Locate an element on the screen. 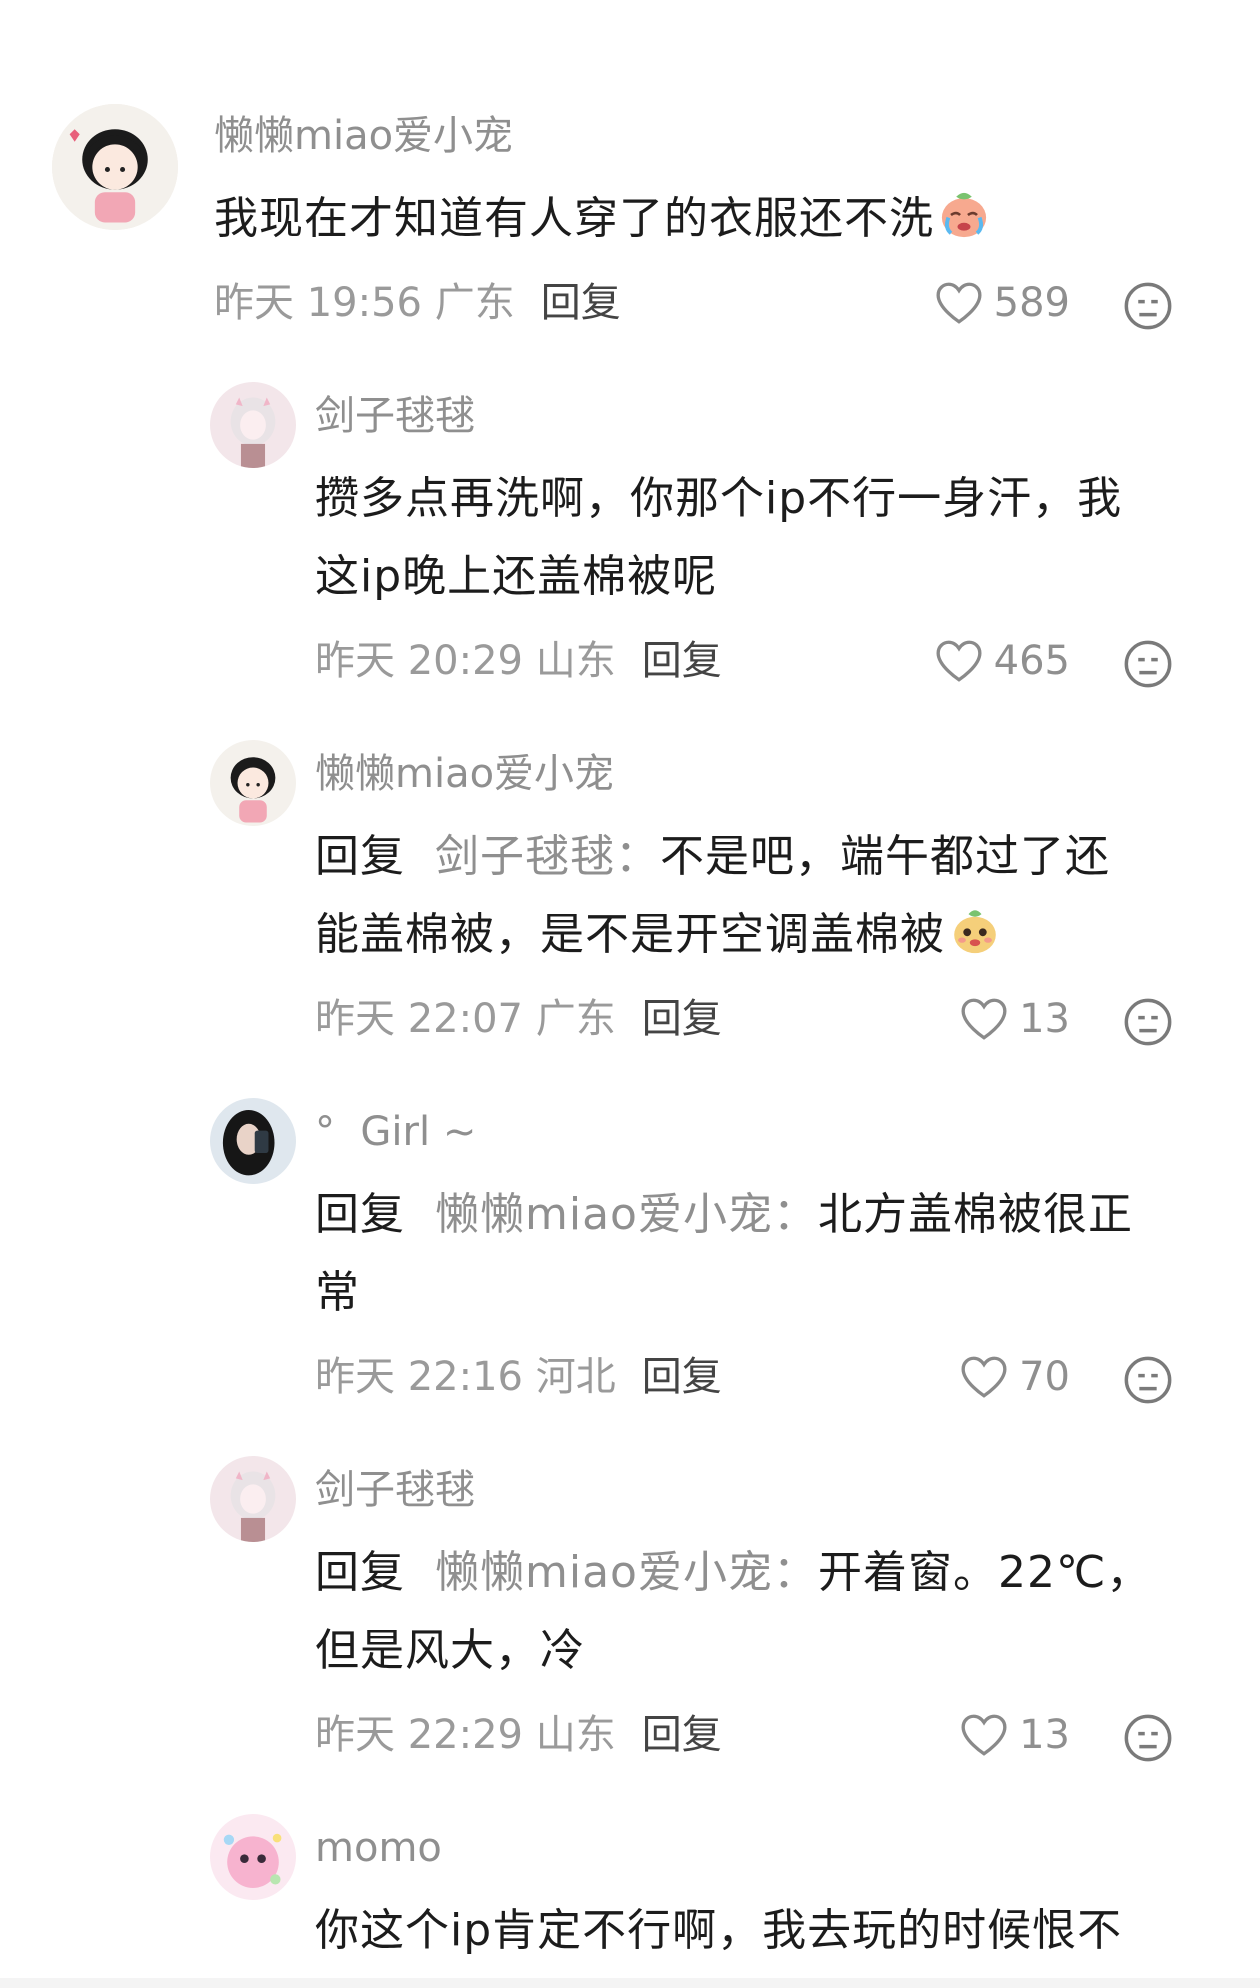 The height and width of the screenshot is (1988, 1260). comment-line: 常 is located at coordinates (337, 1292).